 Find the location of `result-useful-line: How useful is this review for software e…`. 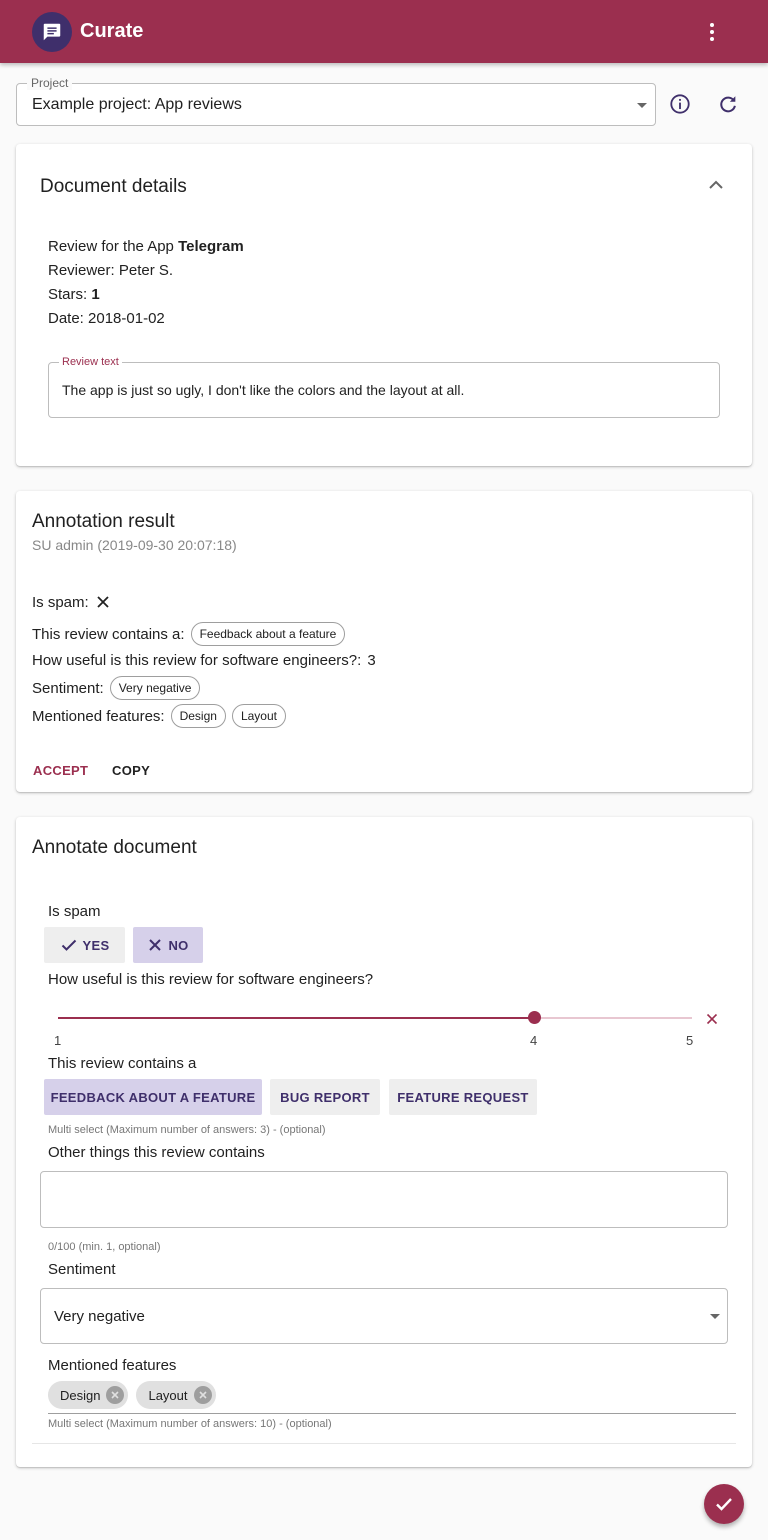

result-useful-line: How useful is this review for software e… is located at coordinates (204, 660).